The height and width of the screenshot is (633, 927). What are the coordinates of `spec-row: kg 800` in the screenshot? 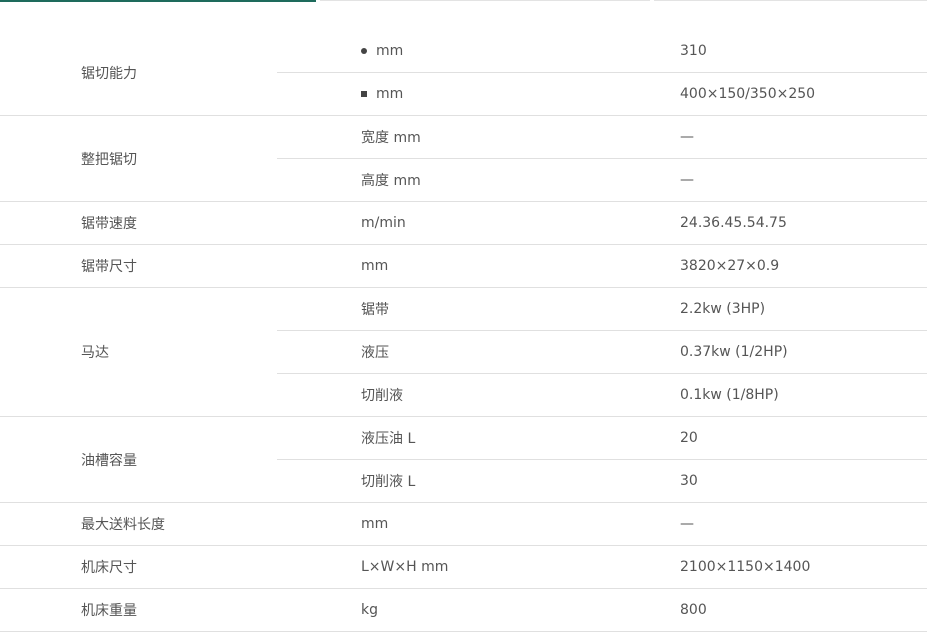 It's located at (602, 610).